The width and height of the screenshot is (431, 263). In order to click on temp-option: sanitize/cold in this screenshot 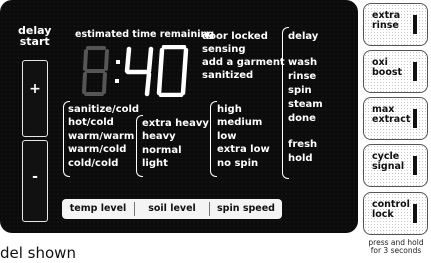, I will do `click(104, 109)`.